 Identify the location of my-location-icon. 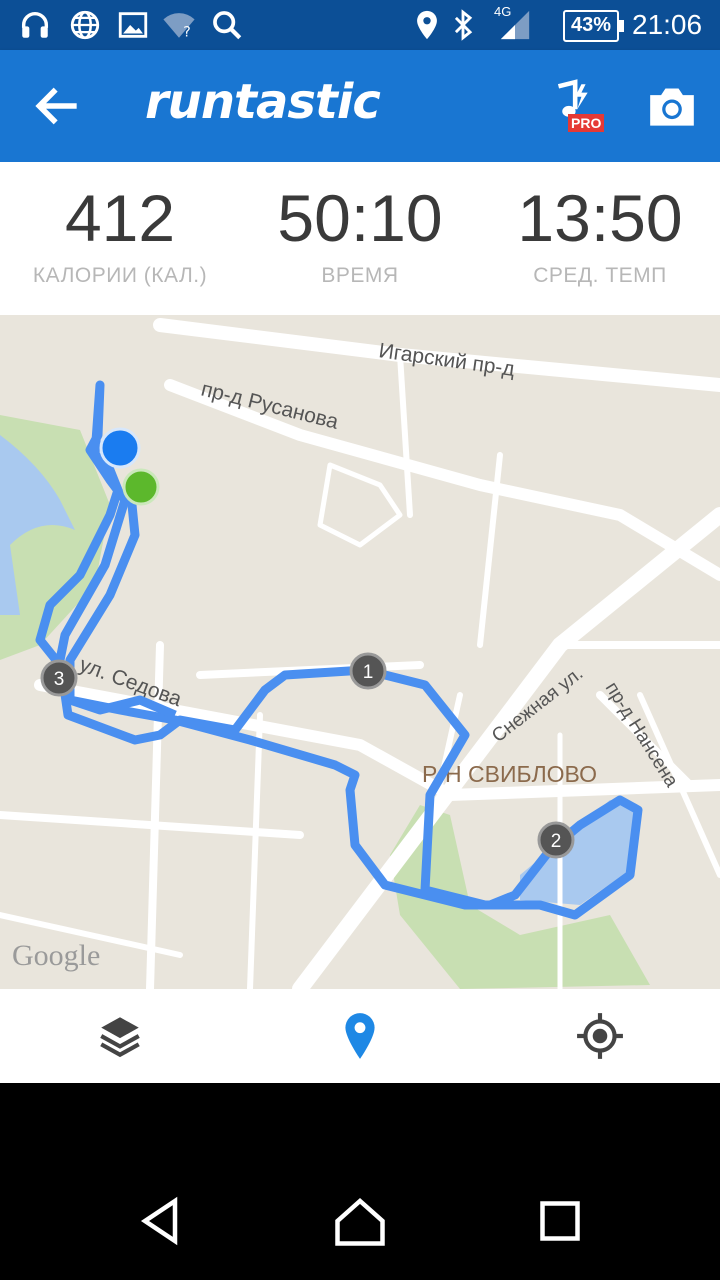
(600, 1036).